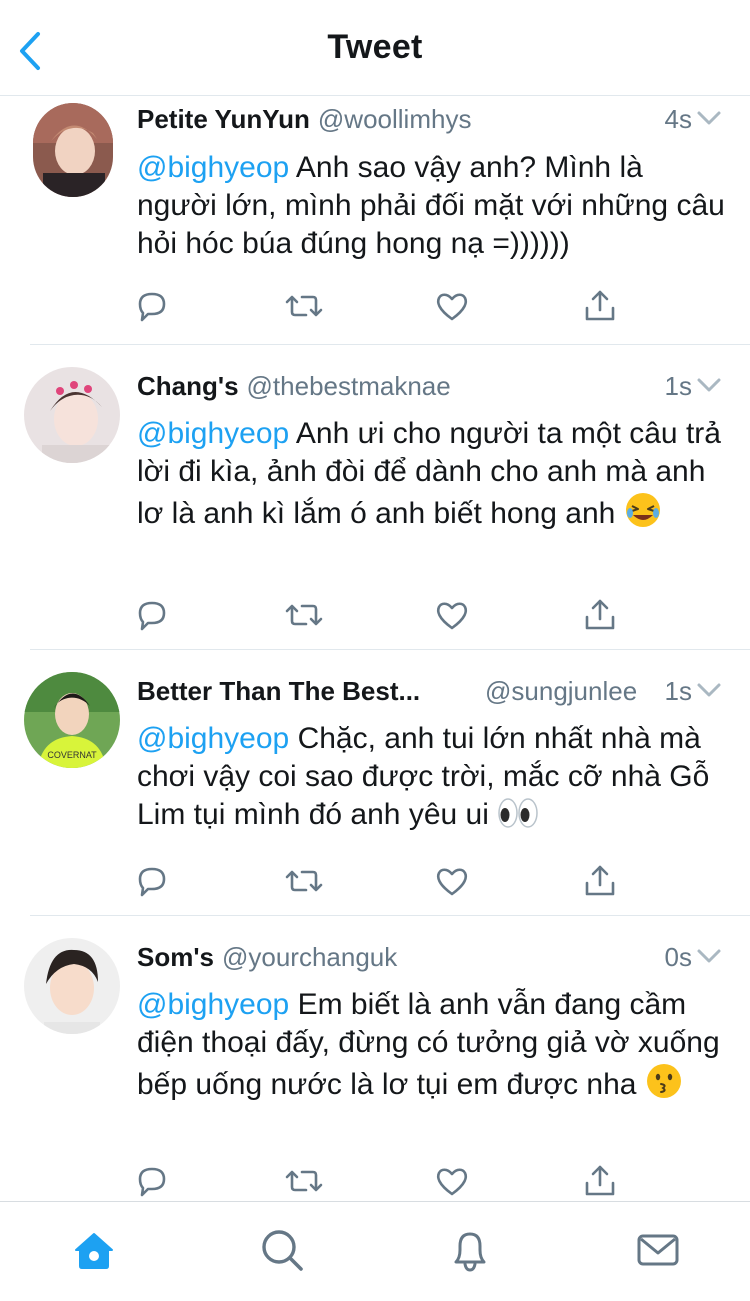 This screenshot has width=750, height=1301. I want to click on page-title: Tweet, so click(375, 47).